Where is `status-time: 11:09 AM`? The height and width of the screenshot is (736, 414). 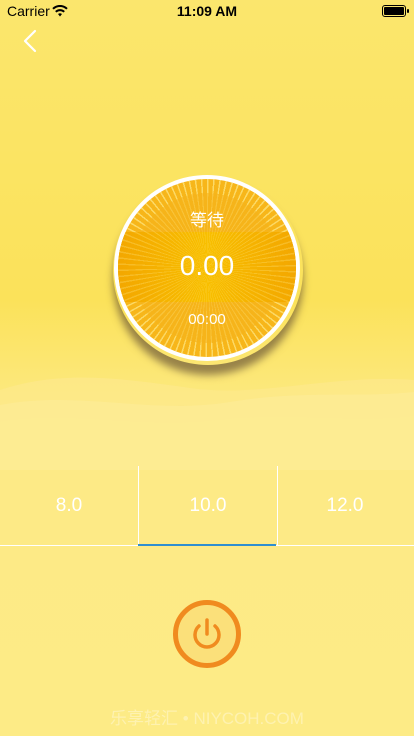 status-time: 11:09 AM is located at coordinates (207, 11).